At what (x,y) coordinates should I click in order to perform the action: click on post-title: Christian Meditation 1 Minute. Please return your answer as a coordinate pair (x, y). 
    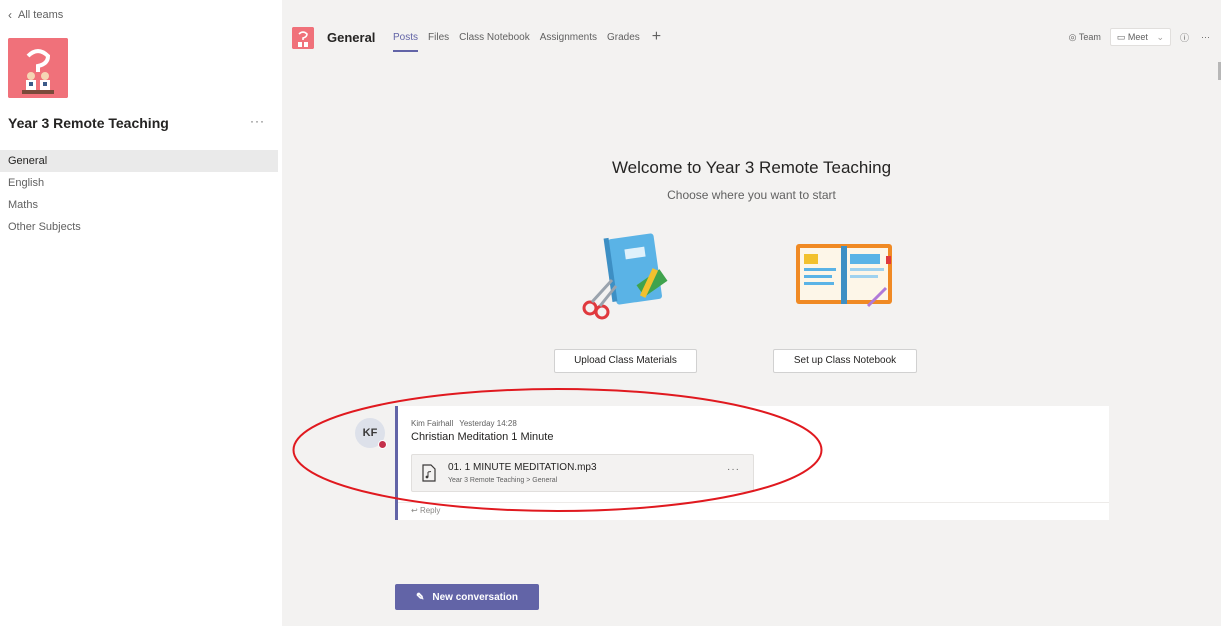
    Looking at the image, I should click on (482, 437).